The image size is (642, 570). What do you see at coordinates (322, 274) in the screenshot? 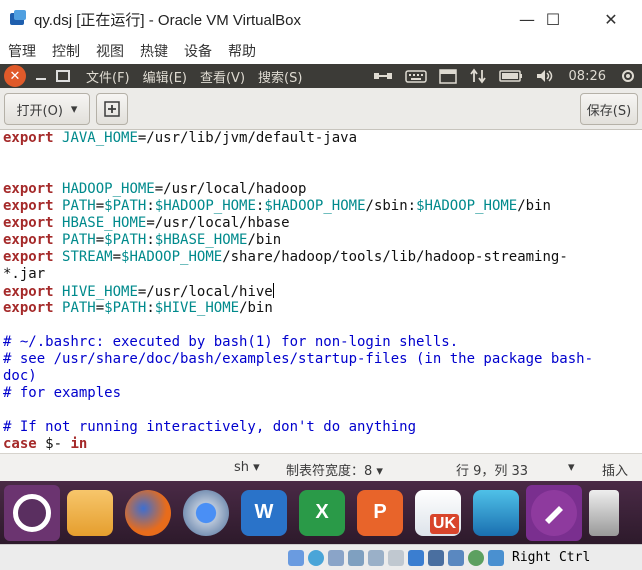
I see `editor-line: *.jar` at bounding box center [322, 274].